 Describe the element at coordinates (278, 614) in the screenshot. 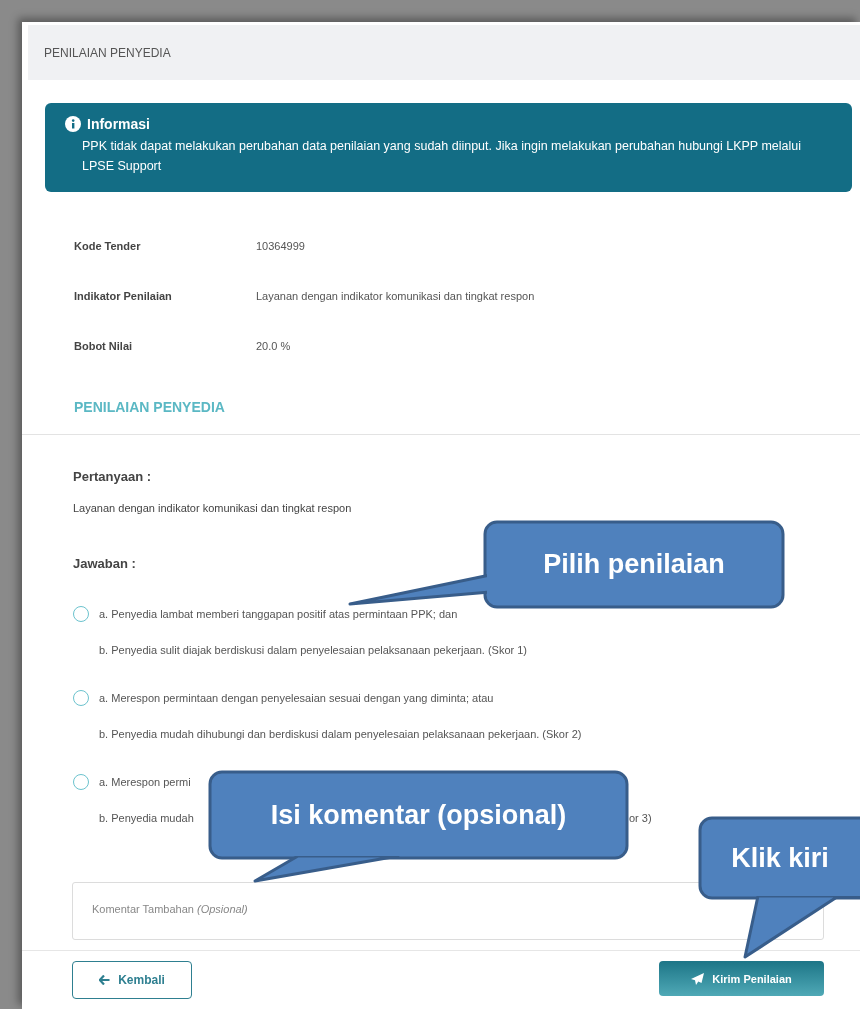

I see `answer-text: a. Penyedia lambat memberi tanggapan positif atas permintaan PPK; dan` at that location.